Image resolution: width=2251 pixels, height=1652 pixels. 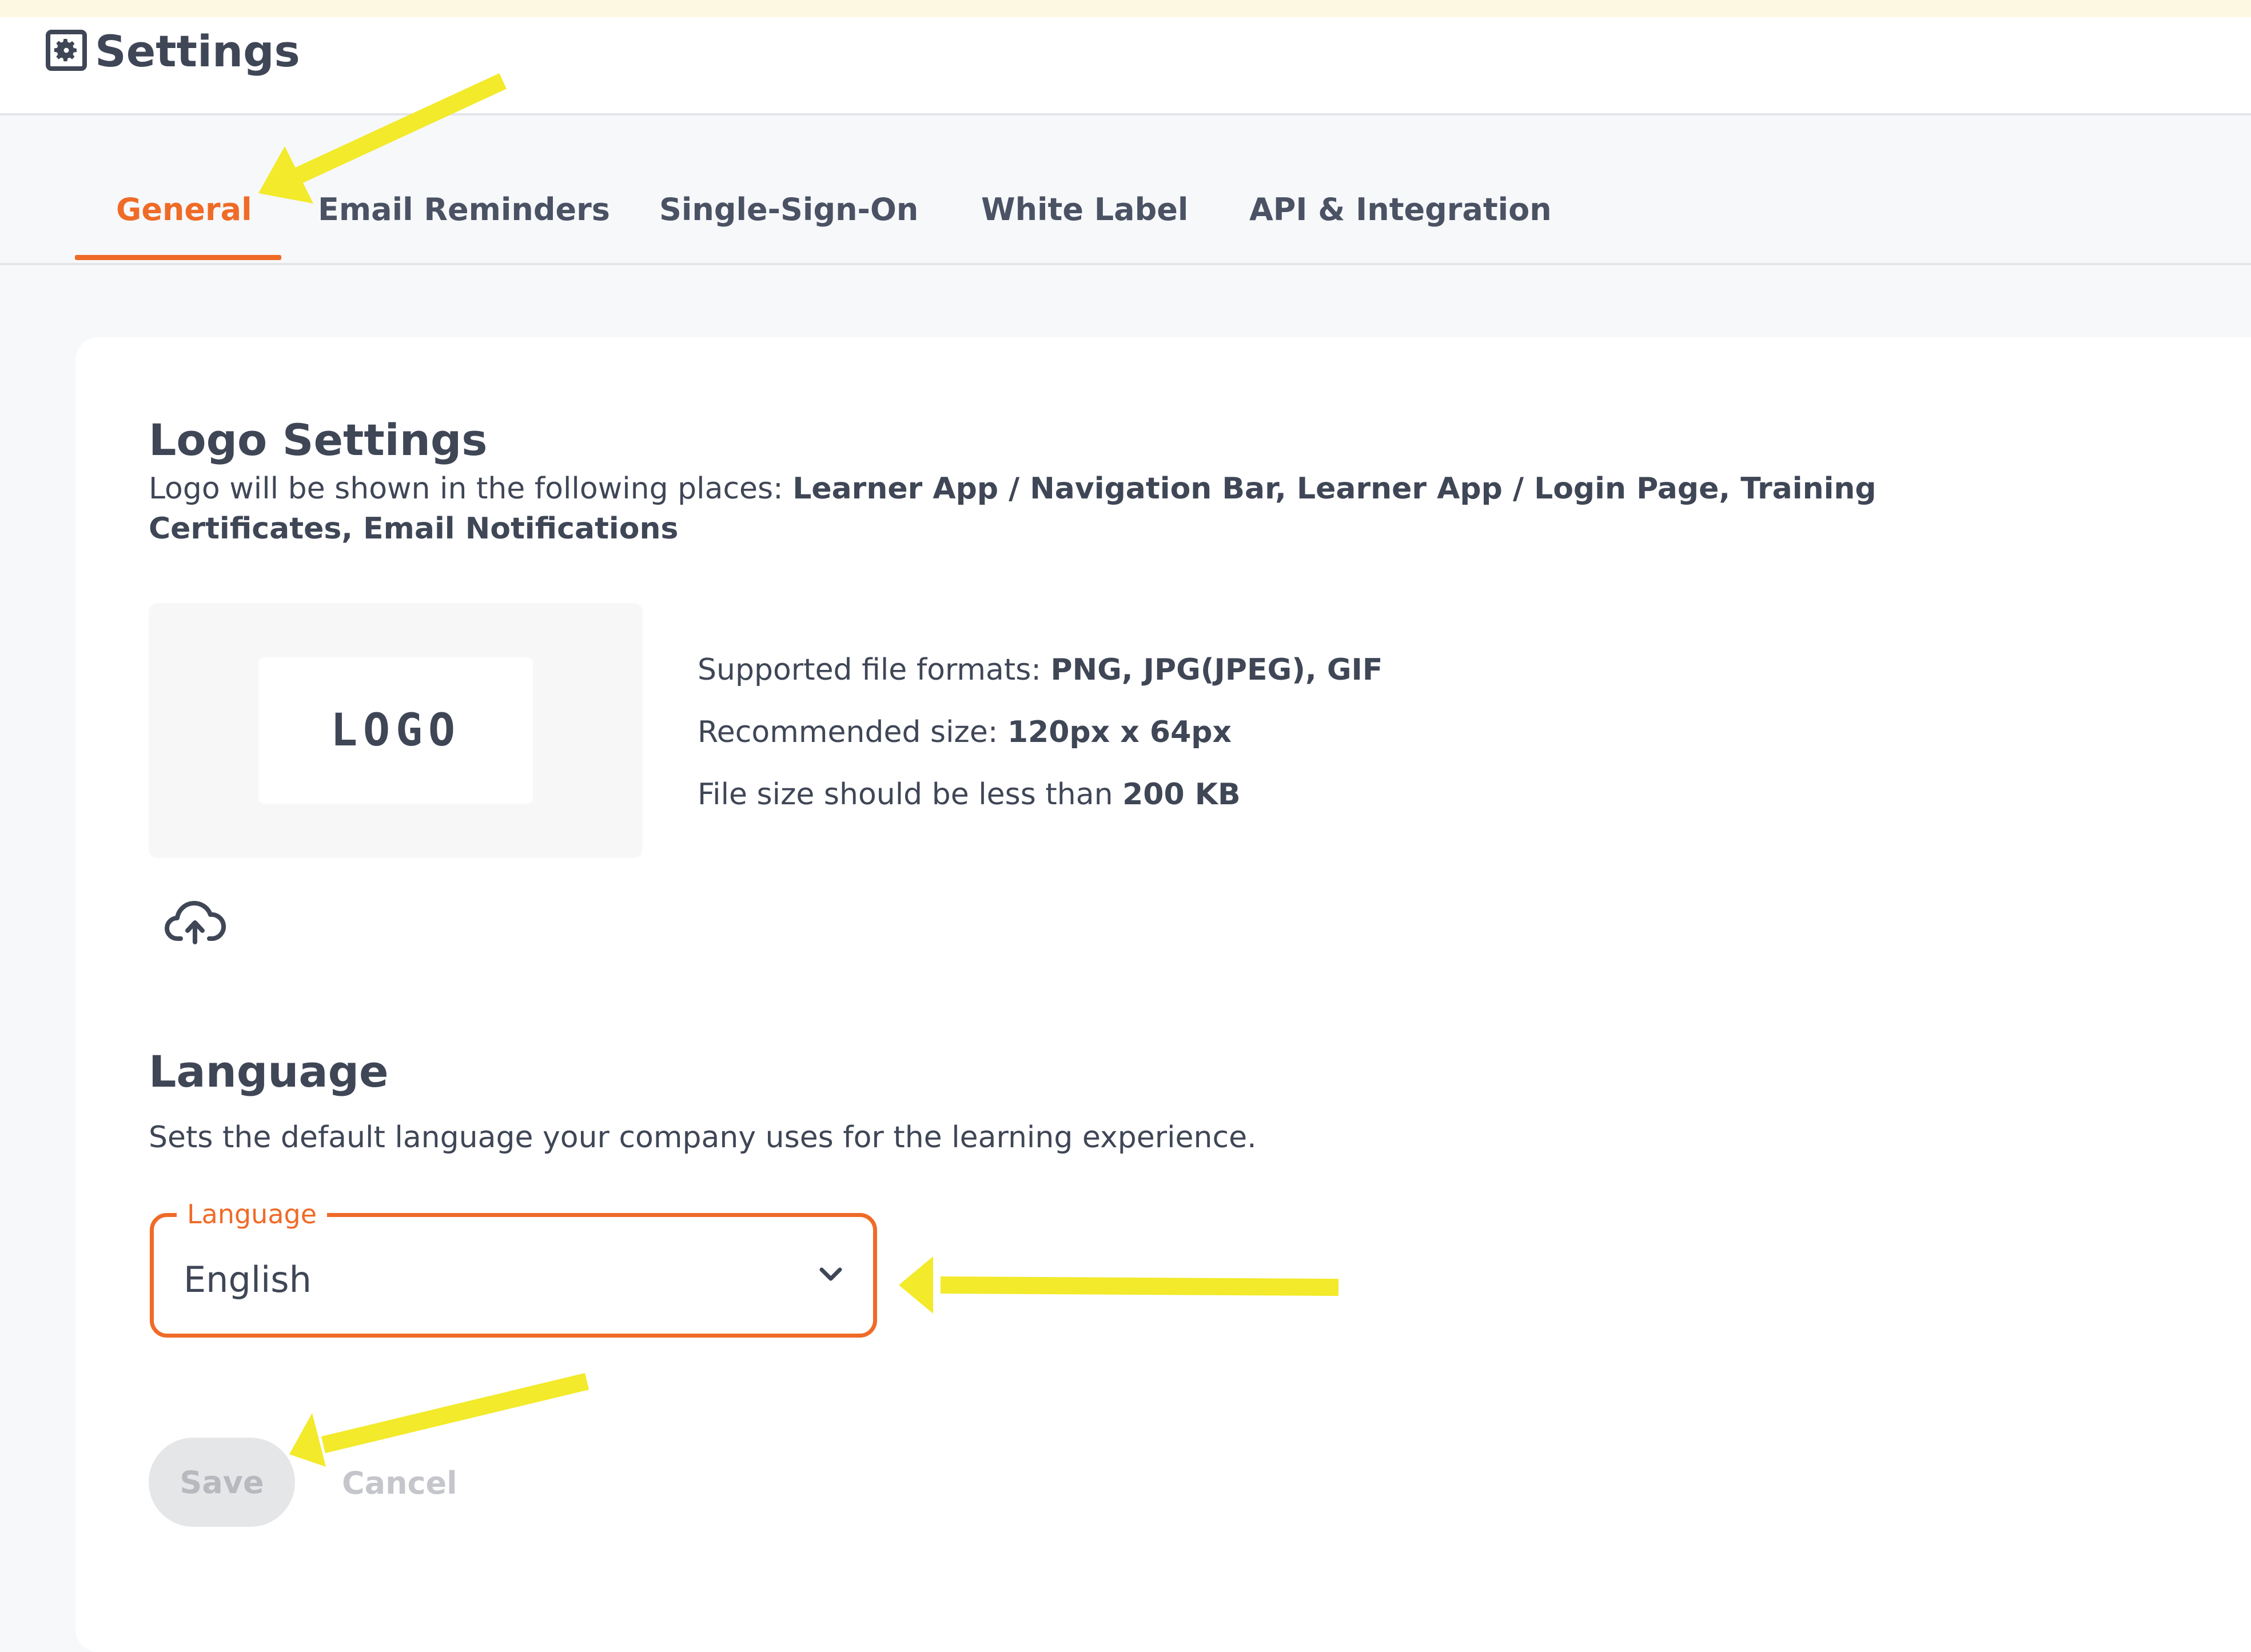 I want to click on formats-label: Supported file formats:, so click(x=874, y=670).